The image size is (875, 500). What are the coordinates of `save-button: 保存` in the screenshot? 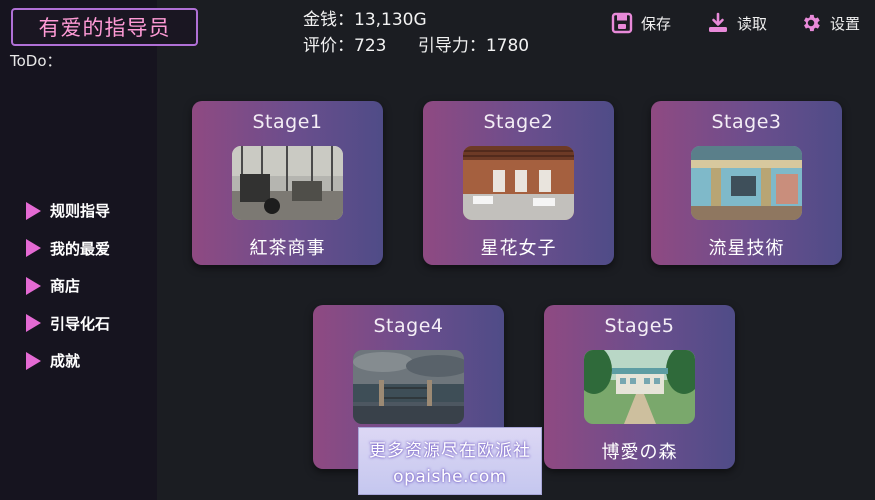 It's located at (641, 23).